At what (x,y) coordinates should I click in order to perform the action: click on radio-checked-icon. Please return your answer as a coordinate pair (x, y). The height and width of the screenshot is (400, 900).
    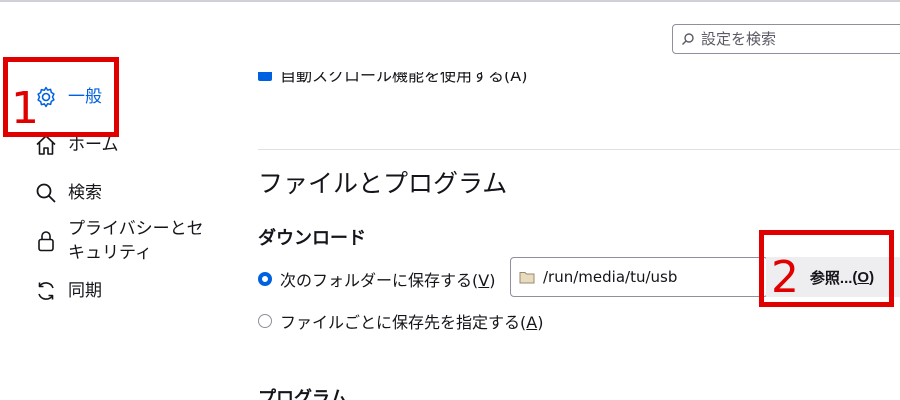
    Looking at the image, I should click on (265, 279).